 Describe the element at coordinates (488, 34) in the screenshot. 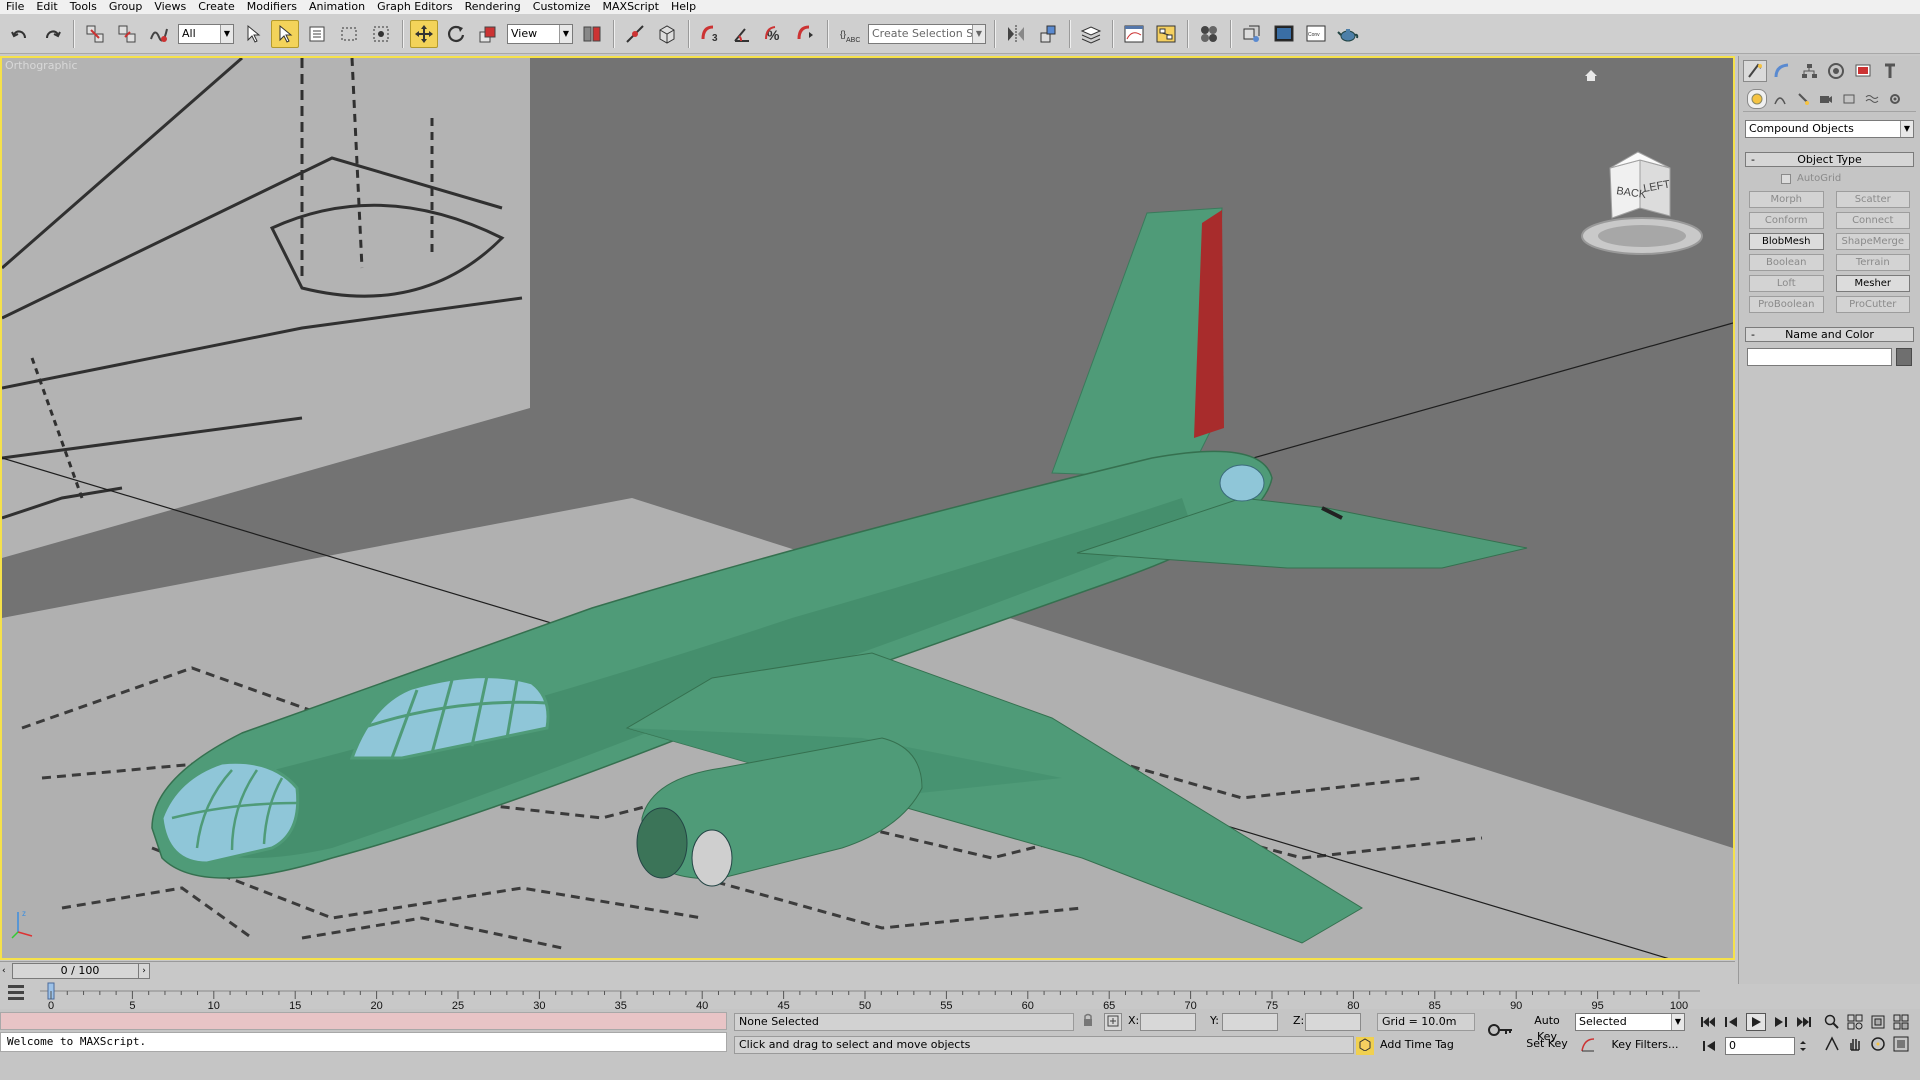

I see `select-and-scale-button` at that location.